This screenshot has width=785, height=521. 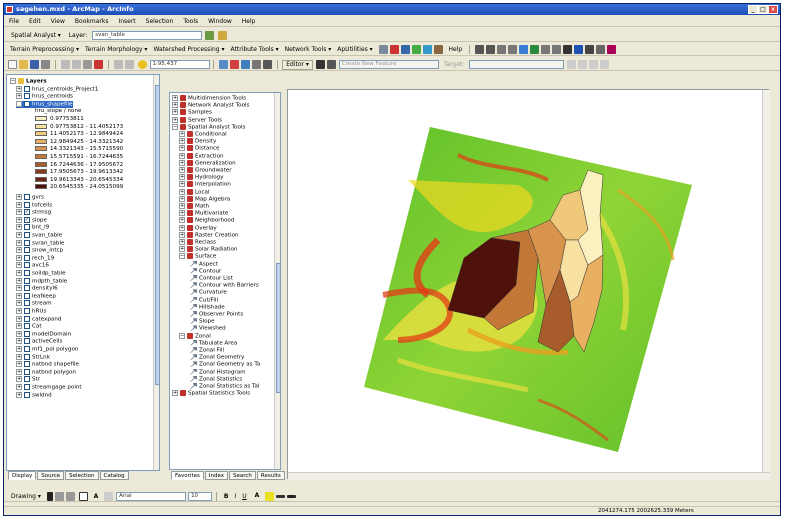 What do you see at coordinates (44, 97) in the screenshot?
I see `toc-layer-item: + hrus_centroids` at bounding box center [44, 97].